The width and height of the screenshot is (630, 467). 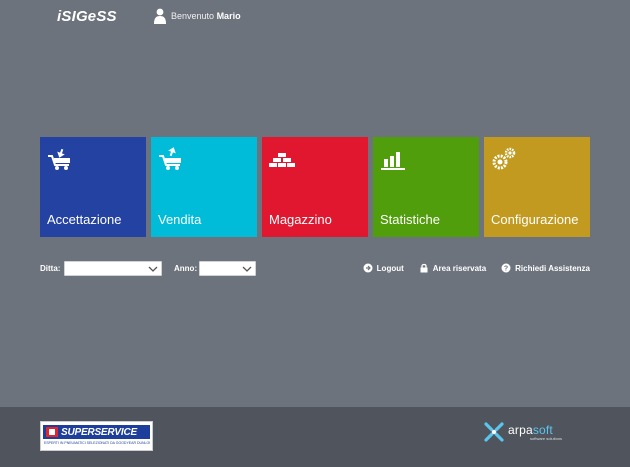 I want to click on tile-label: Magazzino, so click(x=300, y=219).